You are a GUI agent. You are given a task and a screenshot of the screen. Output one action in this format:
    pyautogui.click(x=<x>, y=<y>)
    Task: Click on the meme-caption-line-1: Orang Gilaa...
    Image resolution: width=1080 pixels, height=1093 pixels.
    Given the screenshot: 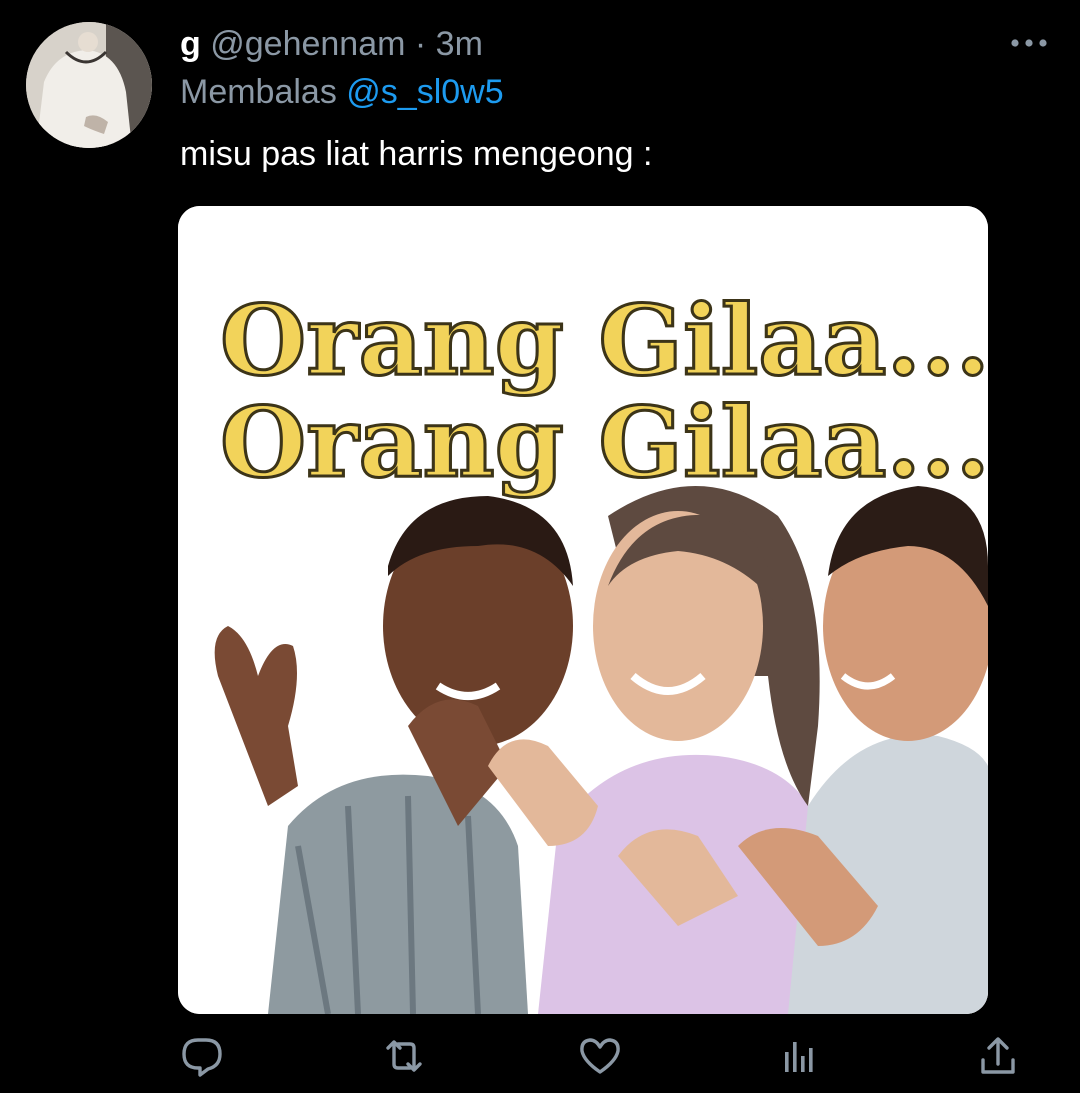 What is the action you would take?
    pyautogui.click(x=604, y=340)
    